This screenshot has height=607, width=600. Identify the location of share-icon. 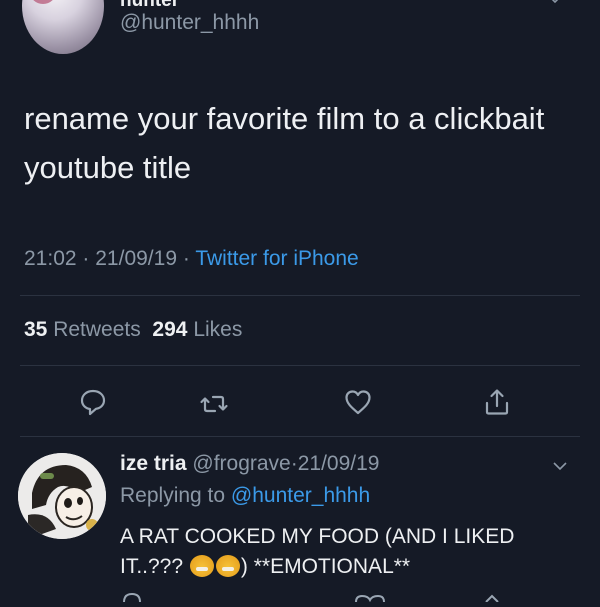
(497, 402).